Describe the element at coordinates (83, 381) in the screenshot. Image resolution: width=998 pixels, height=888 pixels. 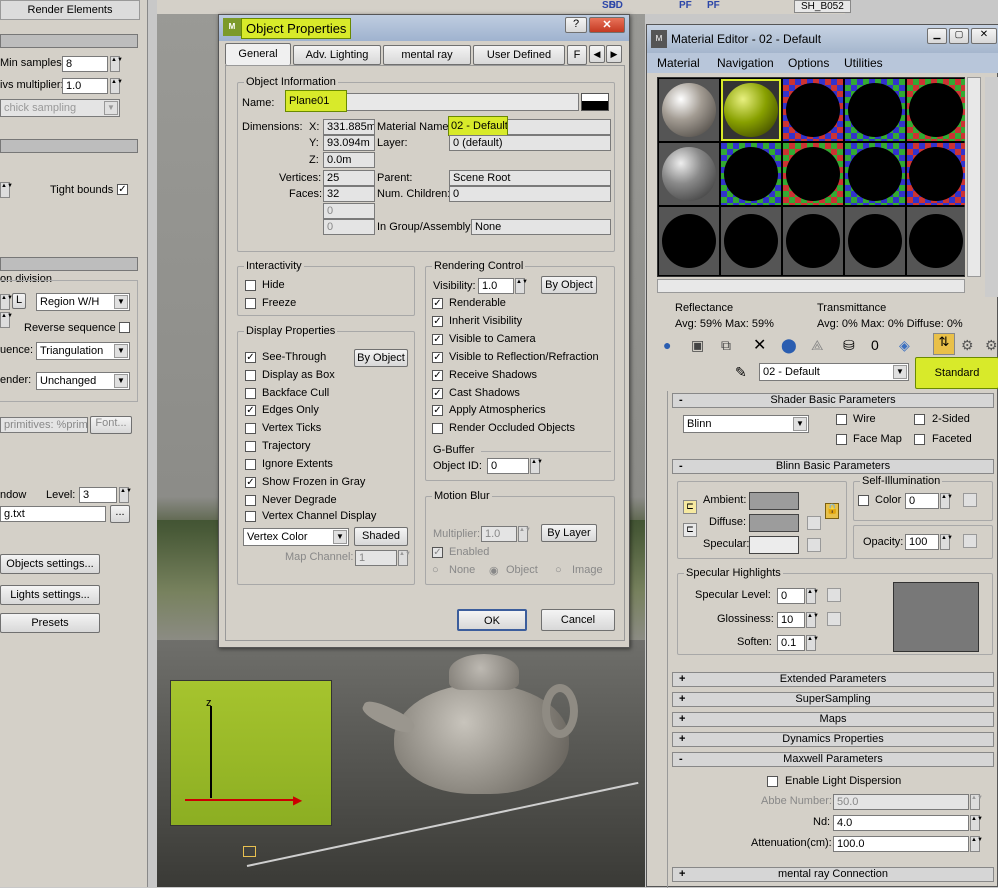
I see `render-dropdown: Unchanged ▼` at that location.